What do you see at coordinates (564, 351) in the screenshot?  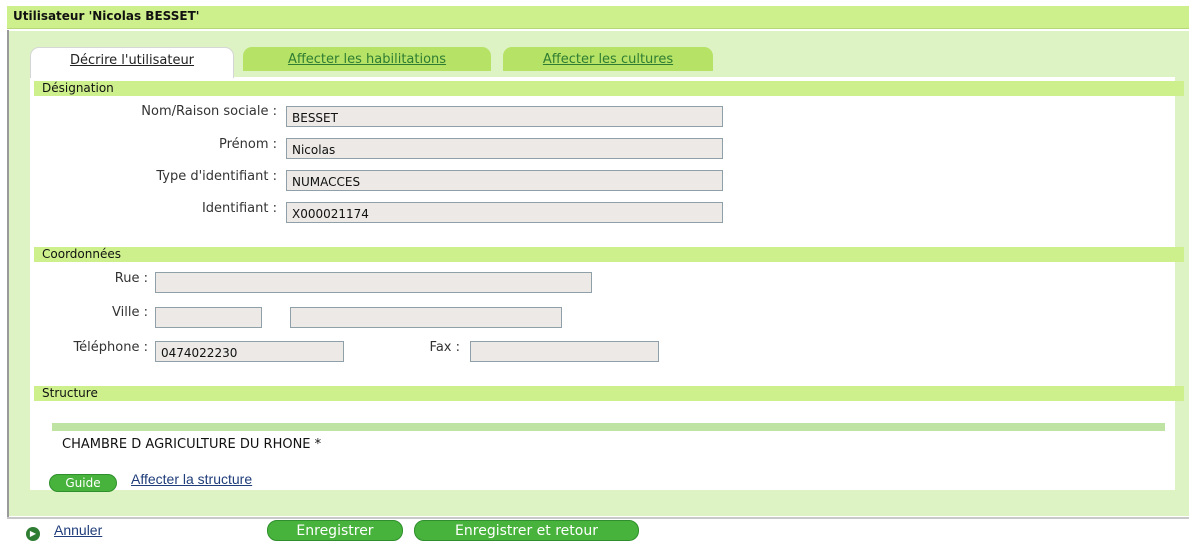 I see `fax-field` at bounding box center [564, 351].